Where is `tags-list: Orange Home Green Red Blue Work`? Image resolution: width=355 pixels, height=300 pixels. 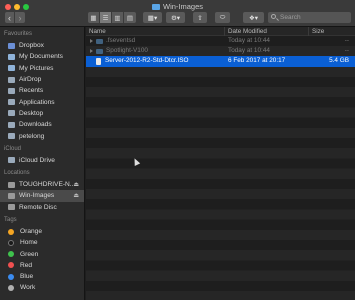
tags-list: Orange Home Green Red Blue Work is located at coordinates (42, 260).